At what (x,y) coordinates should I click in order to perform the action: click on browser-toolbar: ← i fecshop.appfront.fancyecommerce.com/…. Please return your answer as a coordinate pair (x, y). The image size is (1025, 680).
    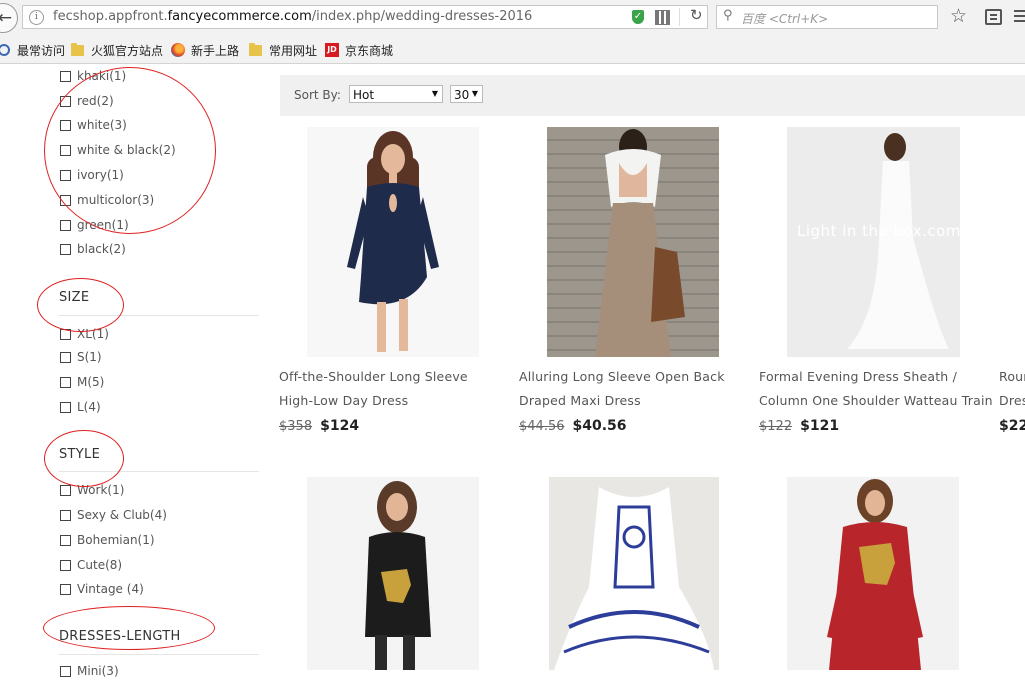
    Looking at the image, I should click on (512, 18).